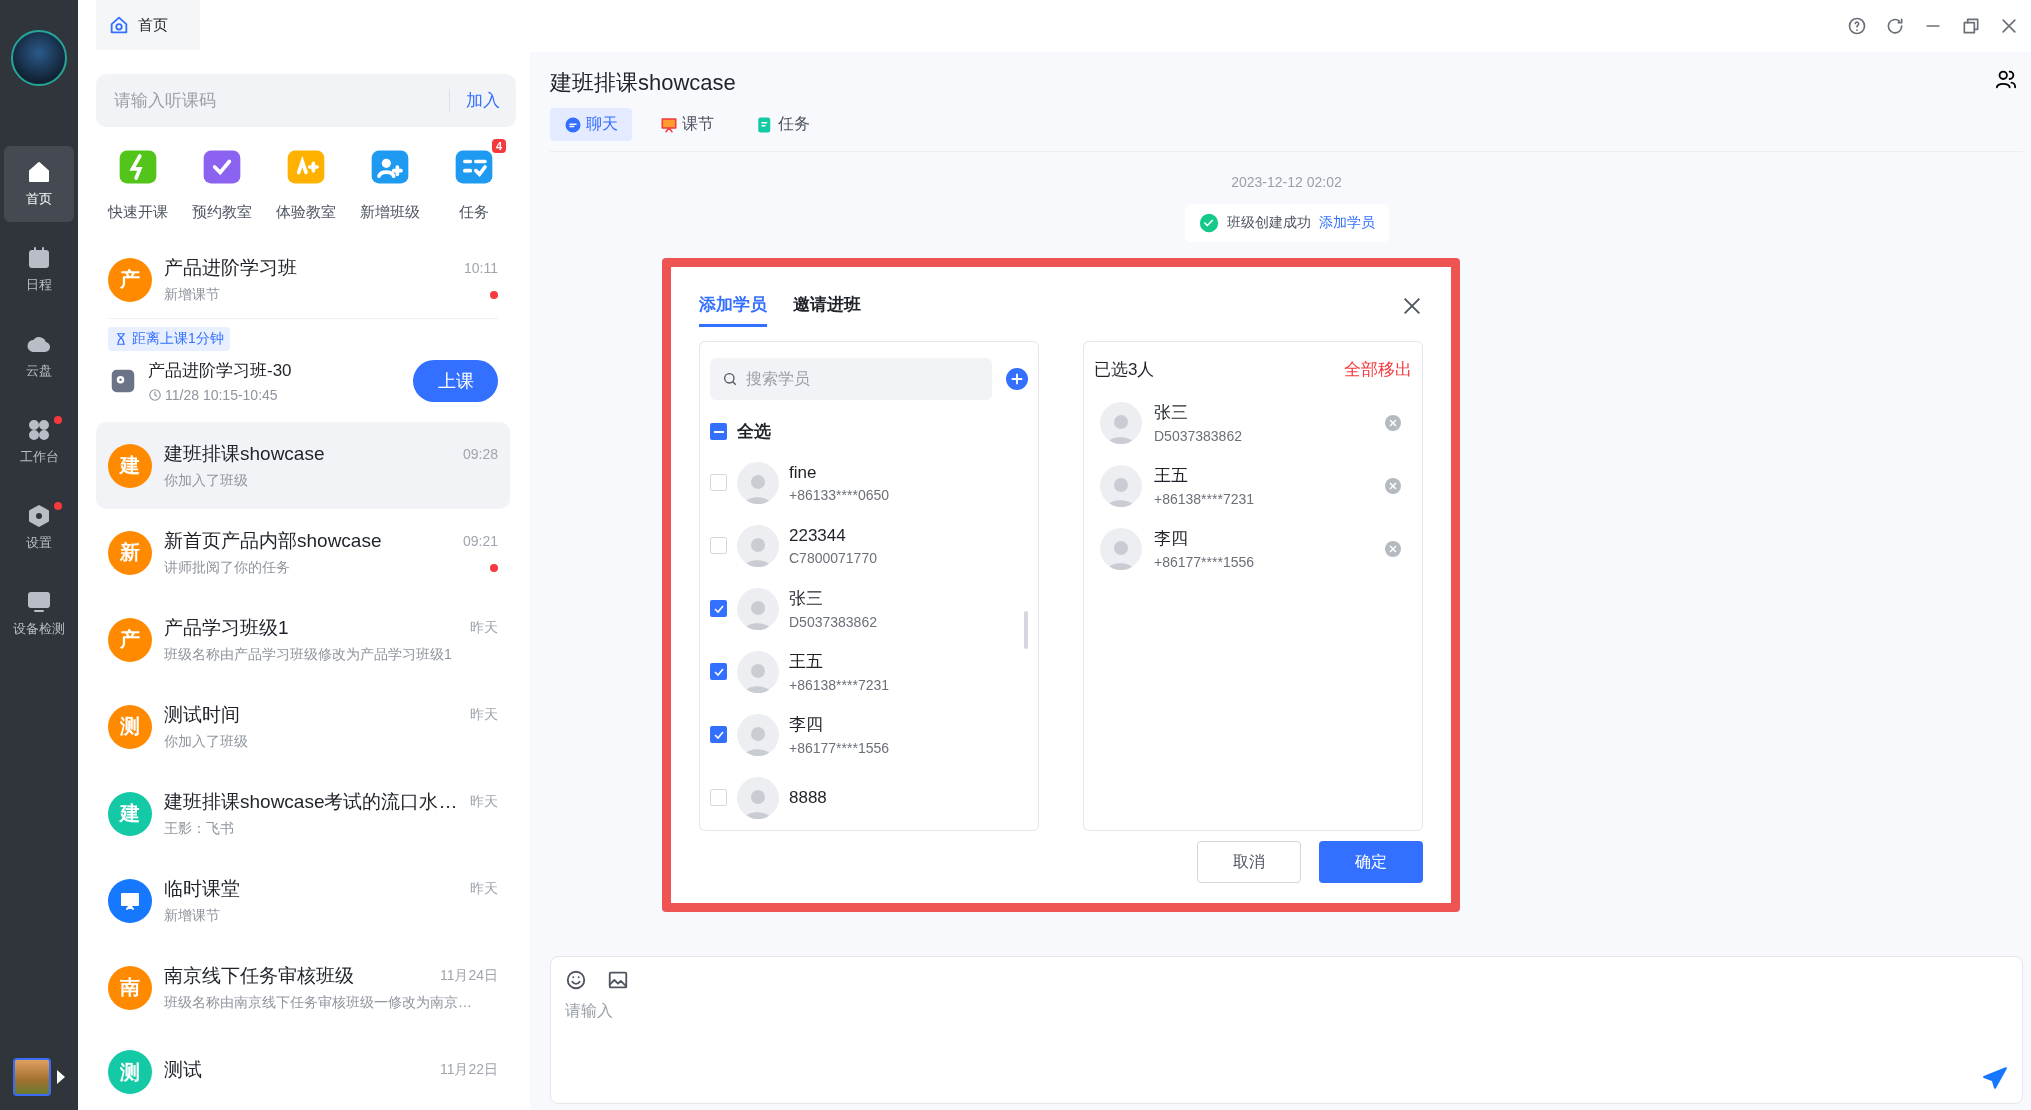 The height and width of the screenshot is (1110, 2031). Describe the element at coordinates (183, 1069) in the screenshot. I see `conversation-title: 测试` at that location.